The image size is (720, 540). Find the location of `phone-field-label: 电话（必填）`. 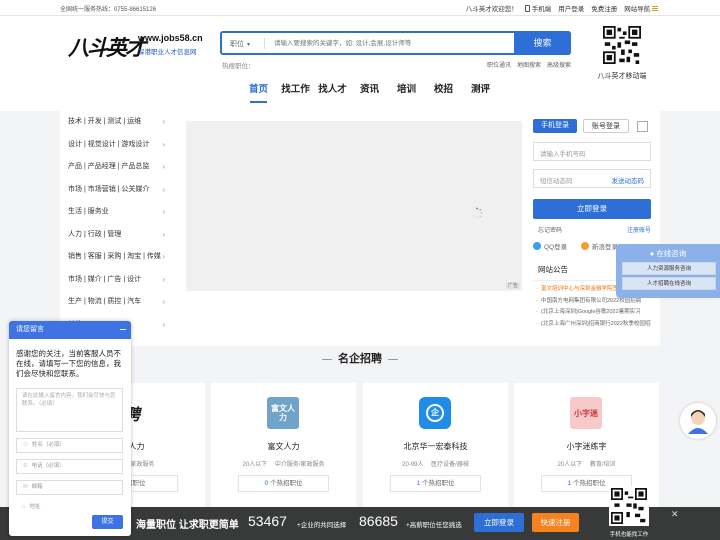

phone-field-label: 电话（必填） is located at coordinates (48, 466).